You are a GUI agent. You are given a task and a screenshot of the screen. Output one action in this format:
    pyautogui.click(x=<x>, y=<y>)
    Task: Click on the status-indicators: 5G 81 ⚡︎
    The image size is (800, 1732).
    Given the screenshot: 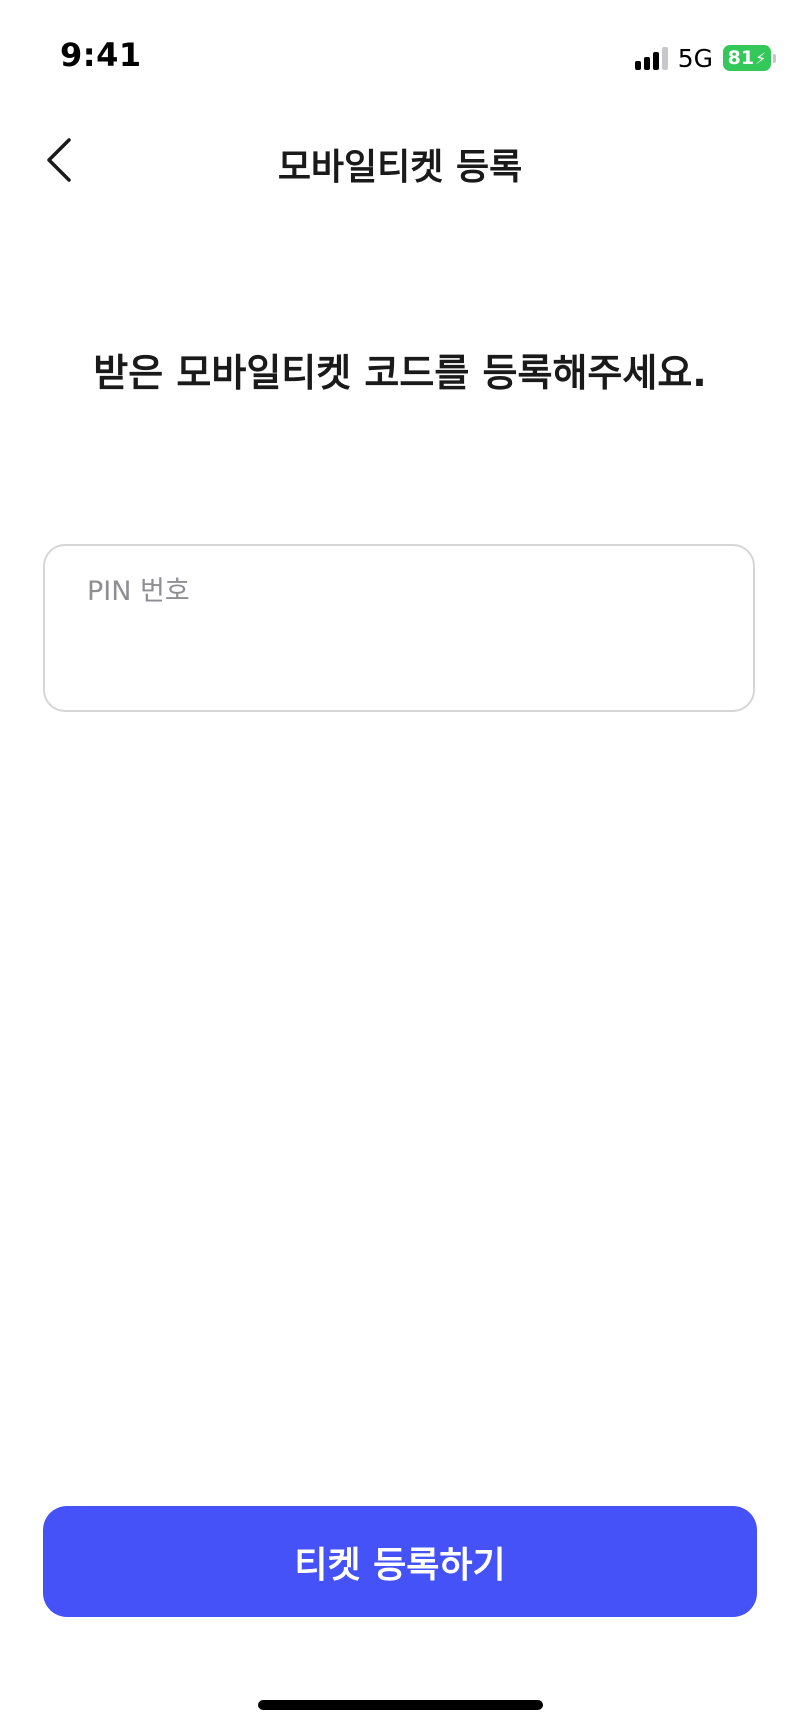 What is the action you would take?
    pyautogui.click(x=705, y=58)
    